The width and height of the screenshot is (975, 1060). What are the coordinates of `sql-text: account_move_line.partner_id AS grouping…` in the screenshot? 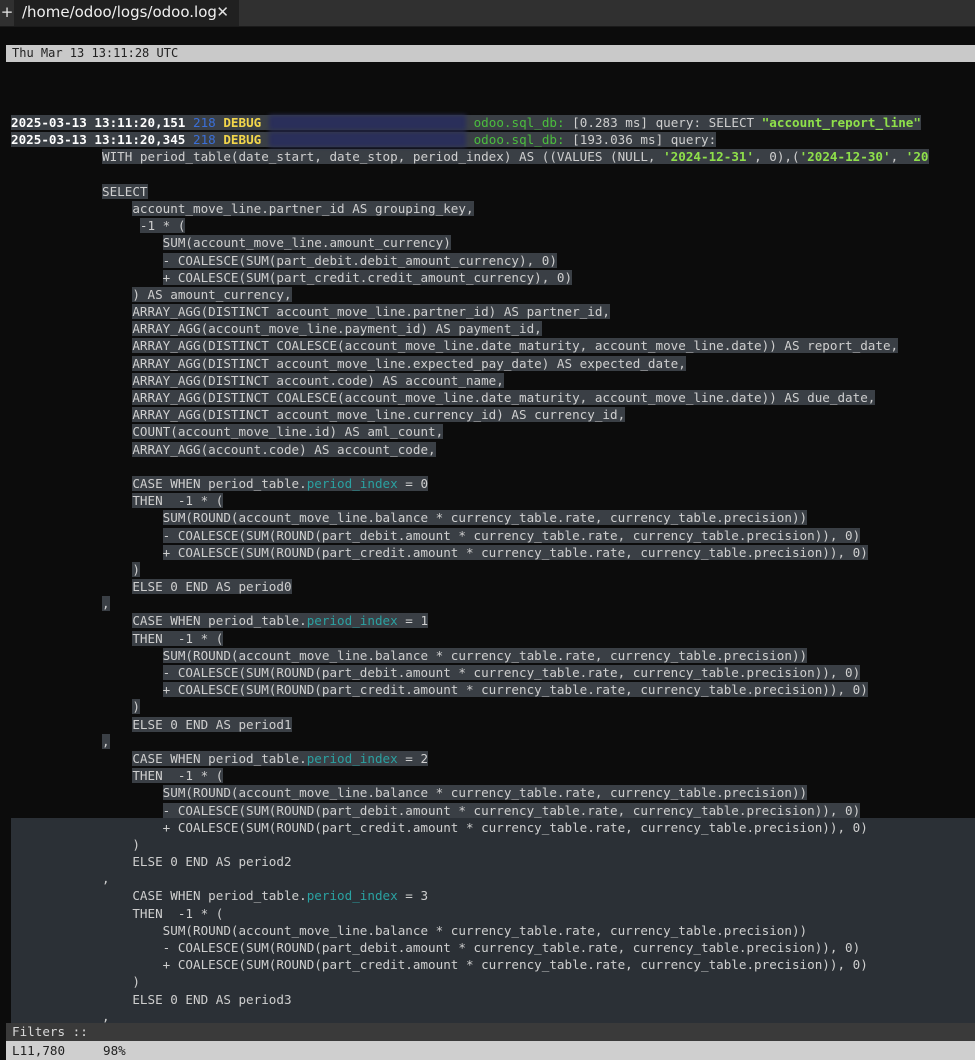 It's located at (303, 208).